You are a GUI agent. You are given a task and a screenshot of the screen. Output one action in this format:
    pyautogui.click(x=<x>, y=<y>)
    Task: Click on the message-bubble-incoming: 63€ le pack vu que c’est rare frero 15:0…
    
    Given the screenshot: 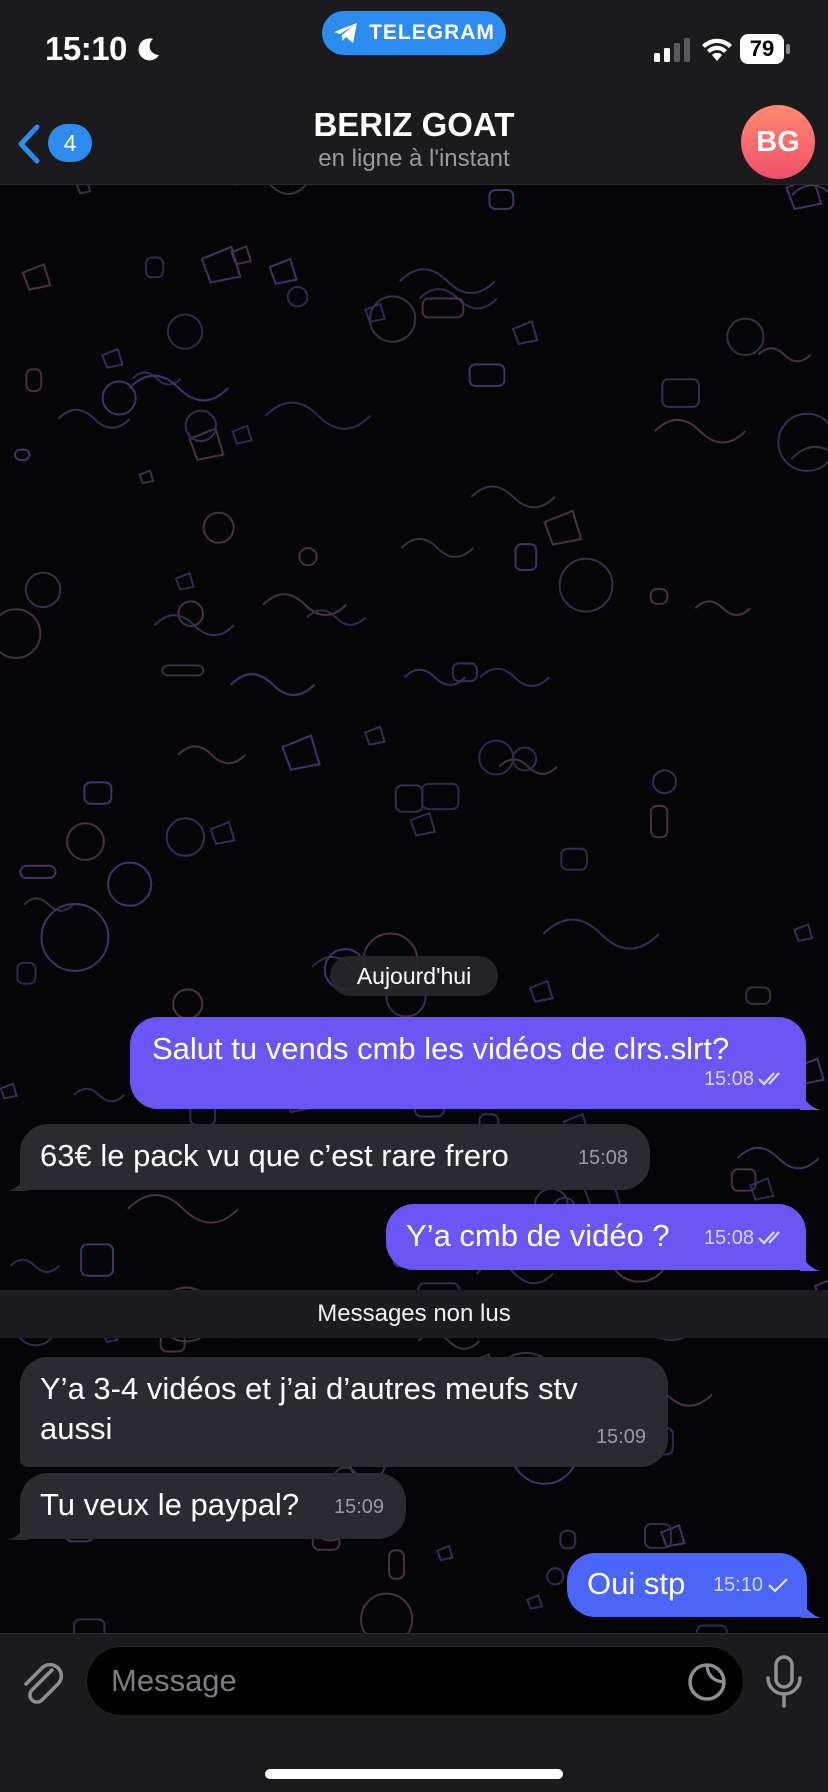 What is the action you would take?
    pyautogui.click(x=335, y=1157)
    